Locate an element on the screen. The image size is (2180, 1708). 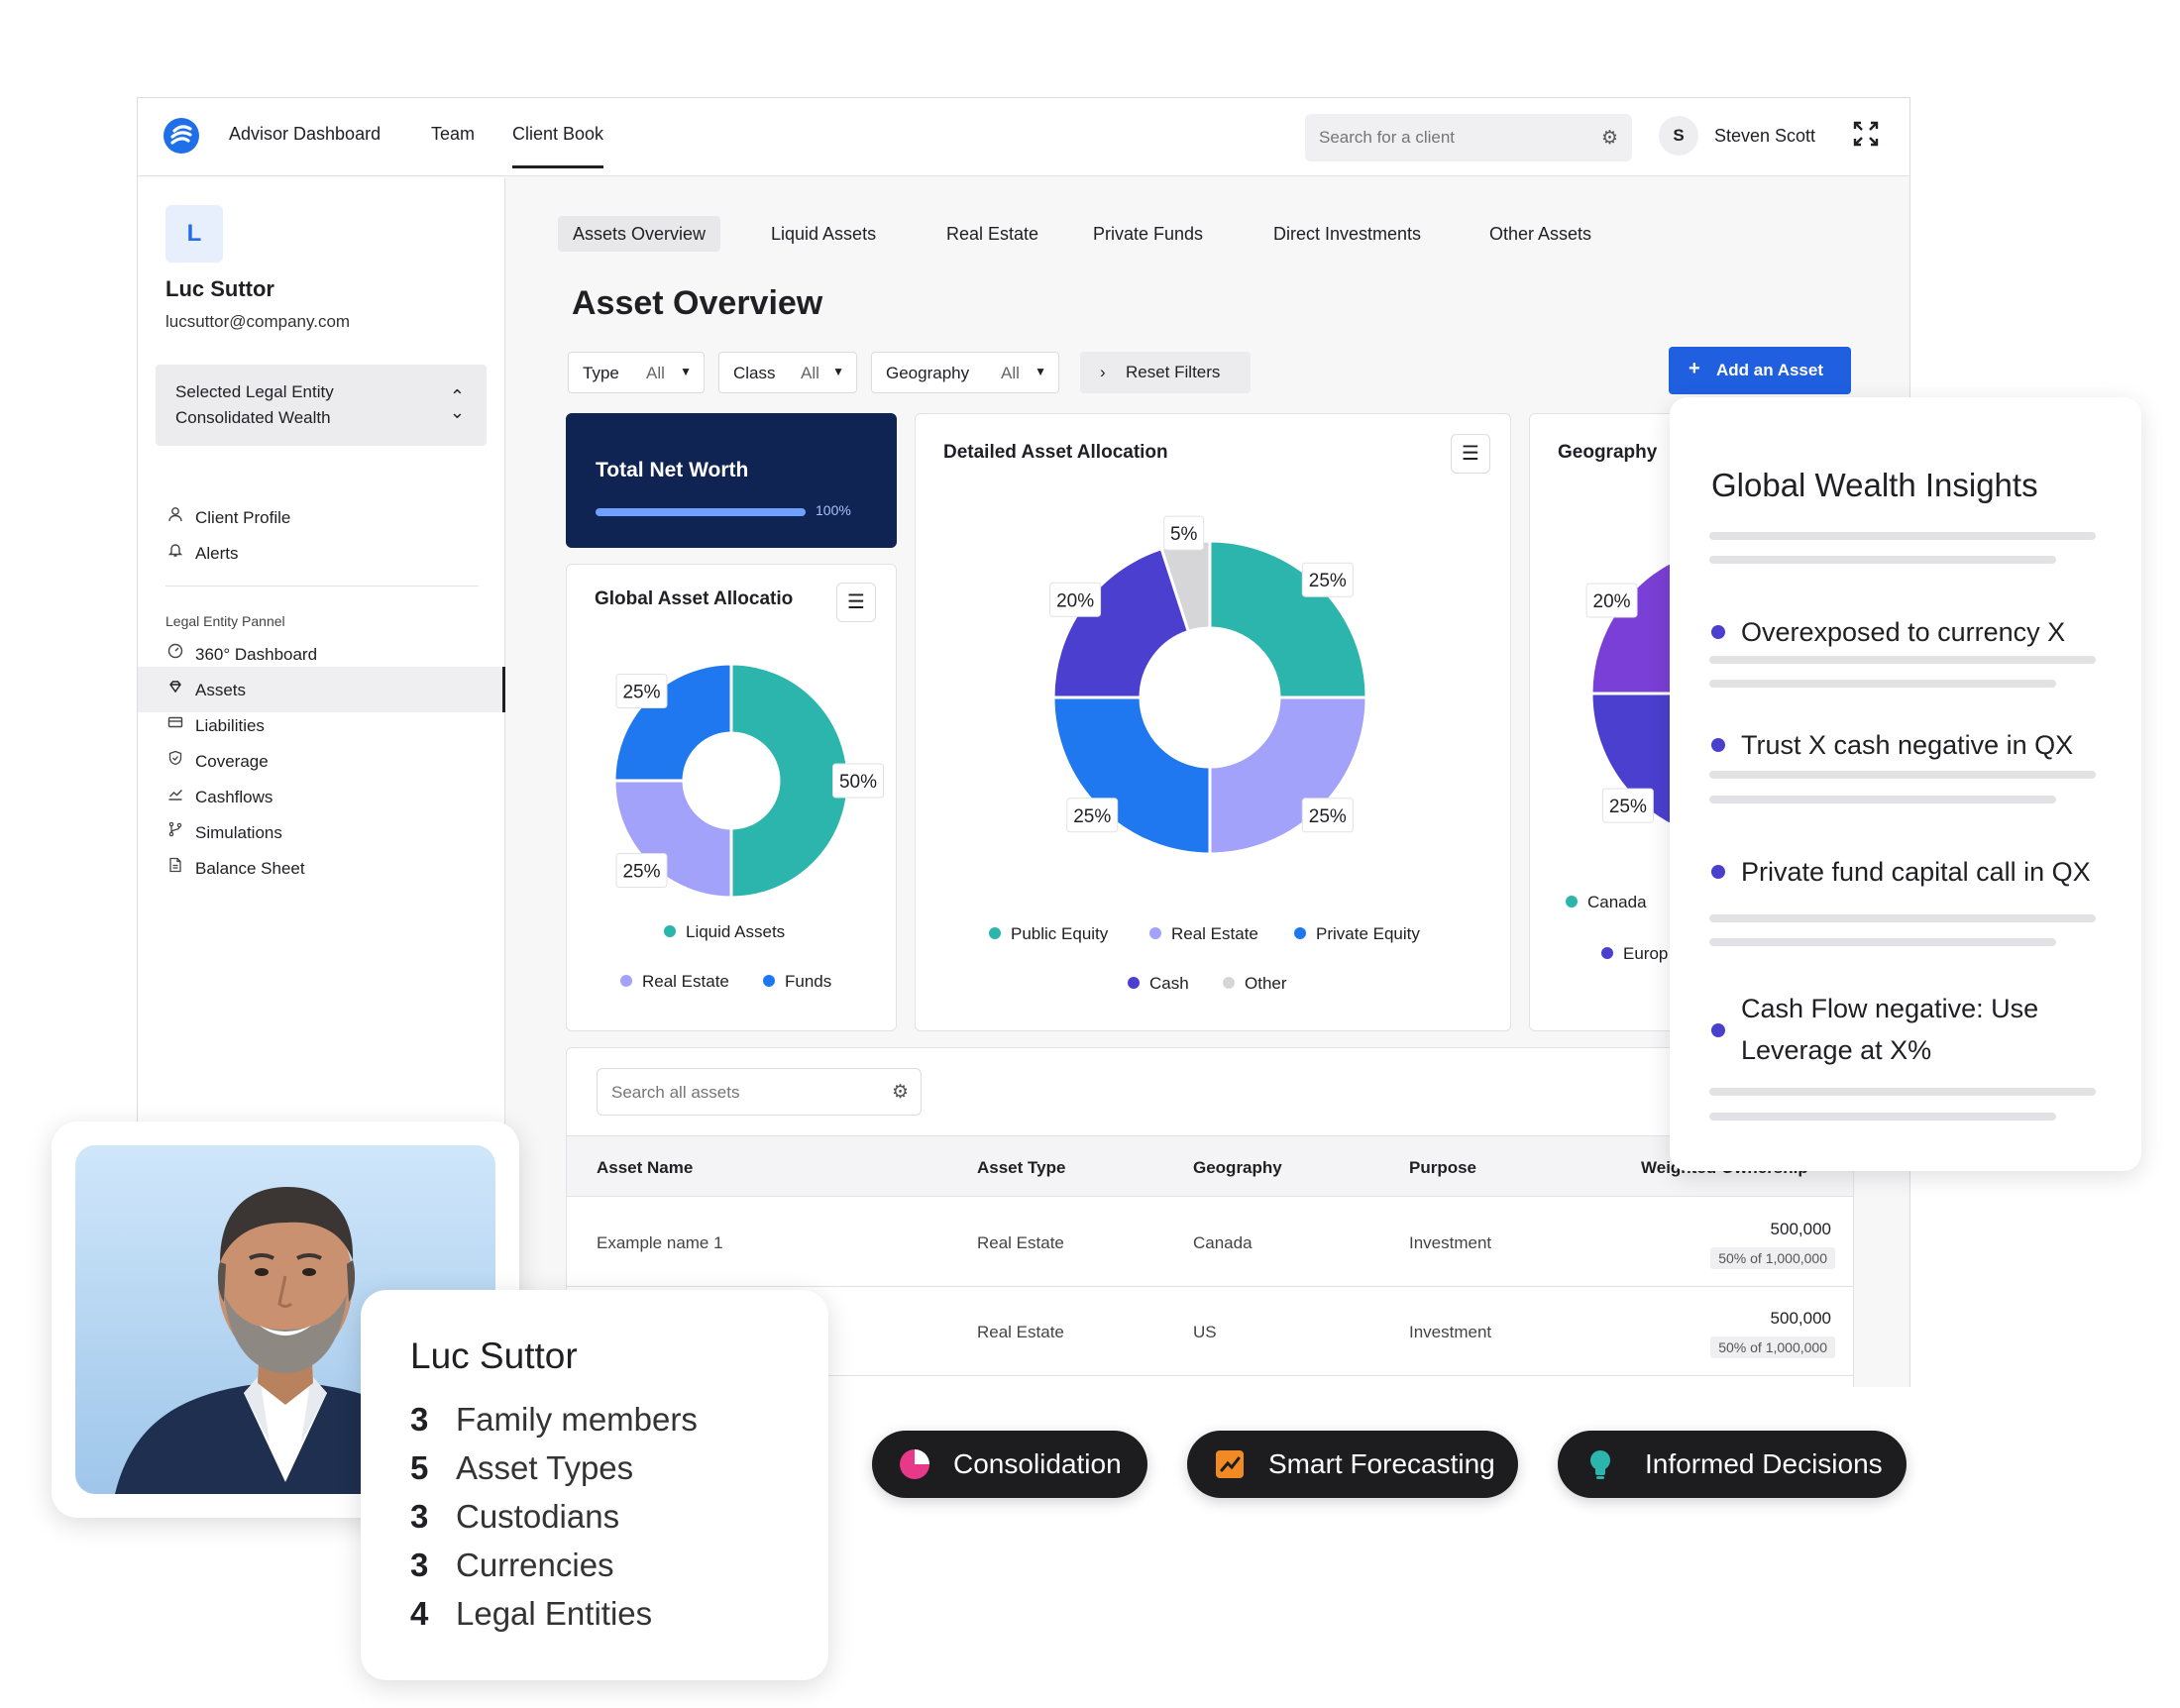
legend-item: Cash is located at coordinates (1158, 983).